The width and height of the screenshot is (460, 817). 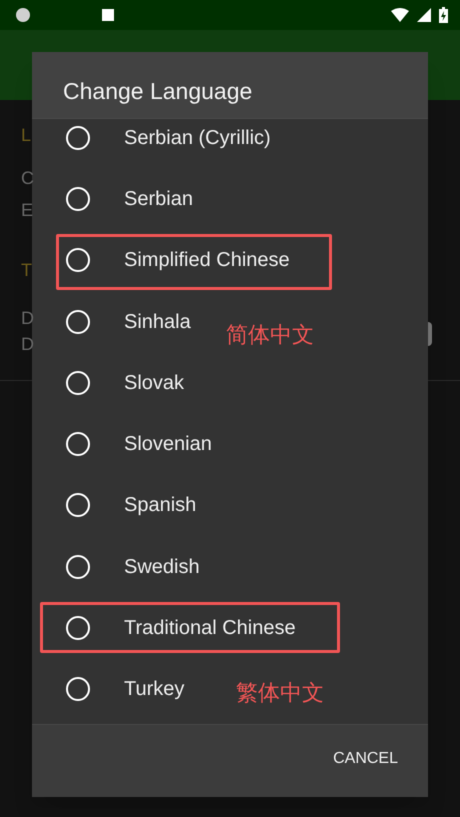 I want to click on background-text: T, so click(x=26, y=270).